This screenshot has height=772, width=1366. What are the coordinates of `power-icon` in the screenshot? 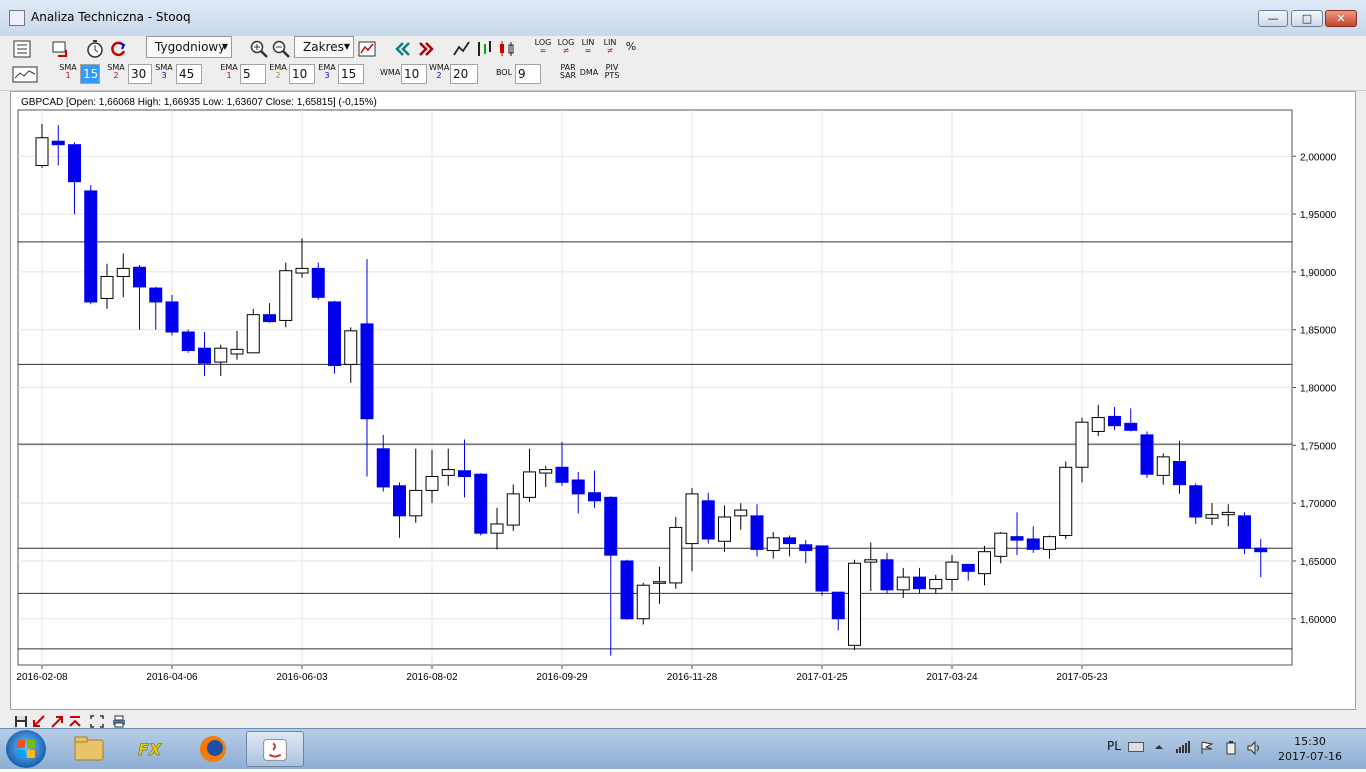 It's located at (1231, 749).